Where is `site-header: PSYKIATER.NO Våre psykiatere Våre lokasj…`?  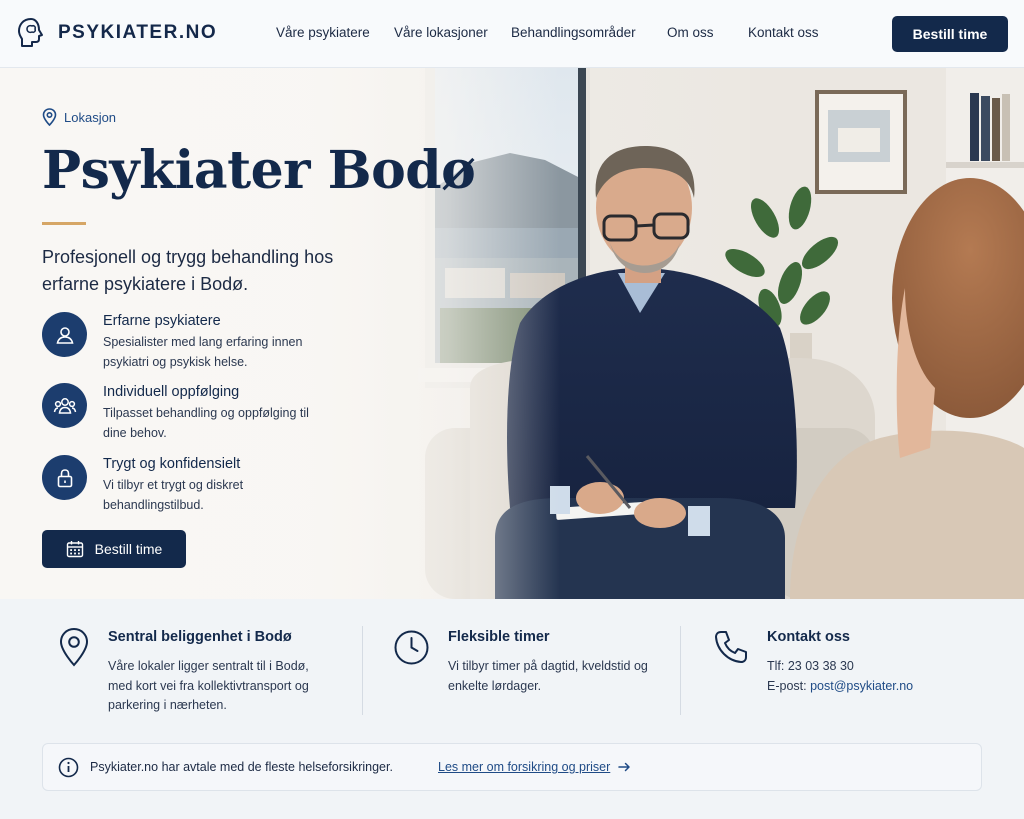 site-header: PSYKIATER.NO Våre psykiatere Våre lokasj… is located at coordinates (512, 34).